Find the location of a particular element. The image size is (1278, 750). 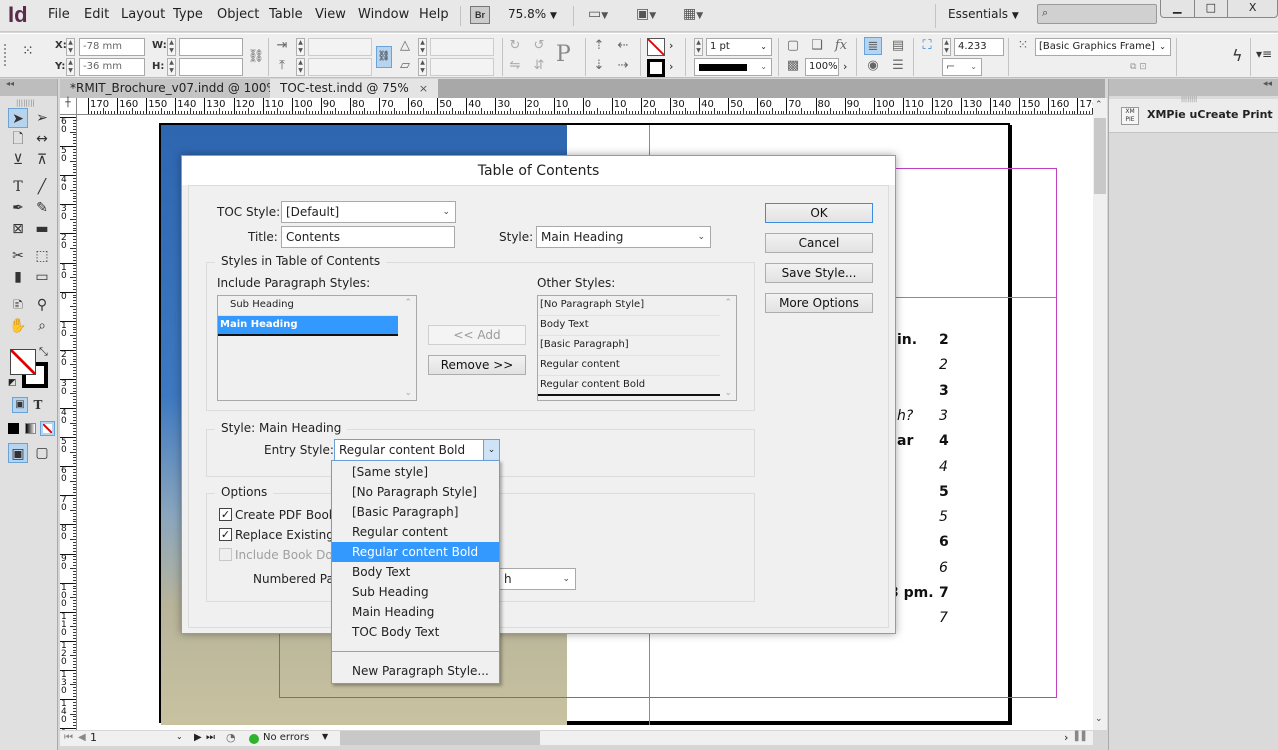

gap-tool-icon: ↔ is located at coordinates (42, 139).